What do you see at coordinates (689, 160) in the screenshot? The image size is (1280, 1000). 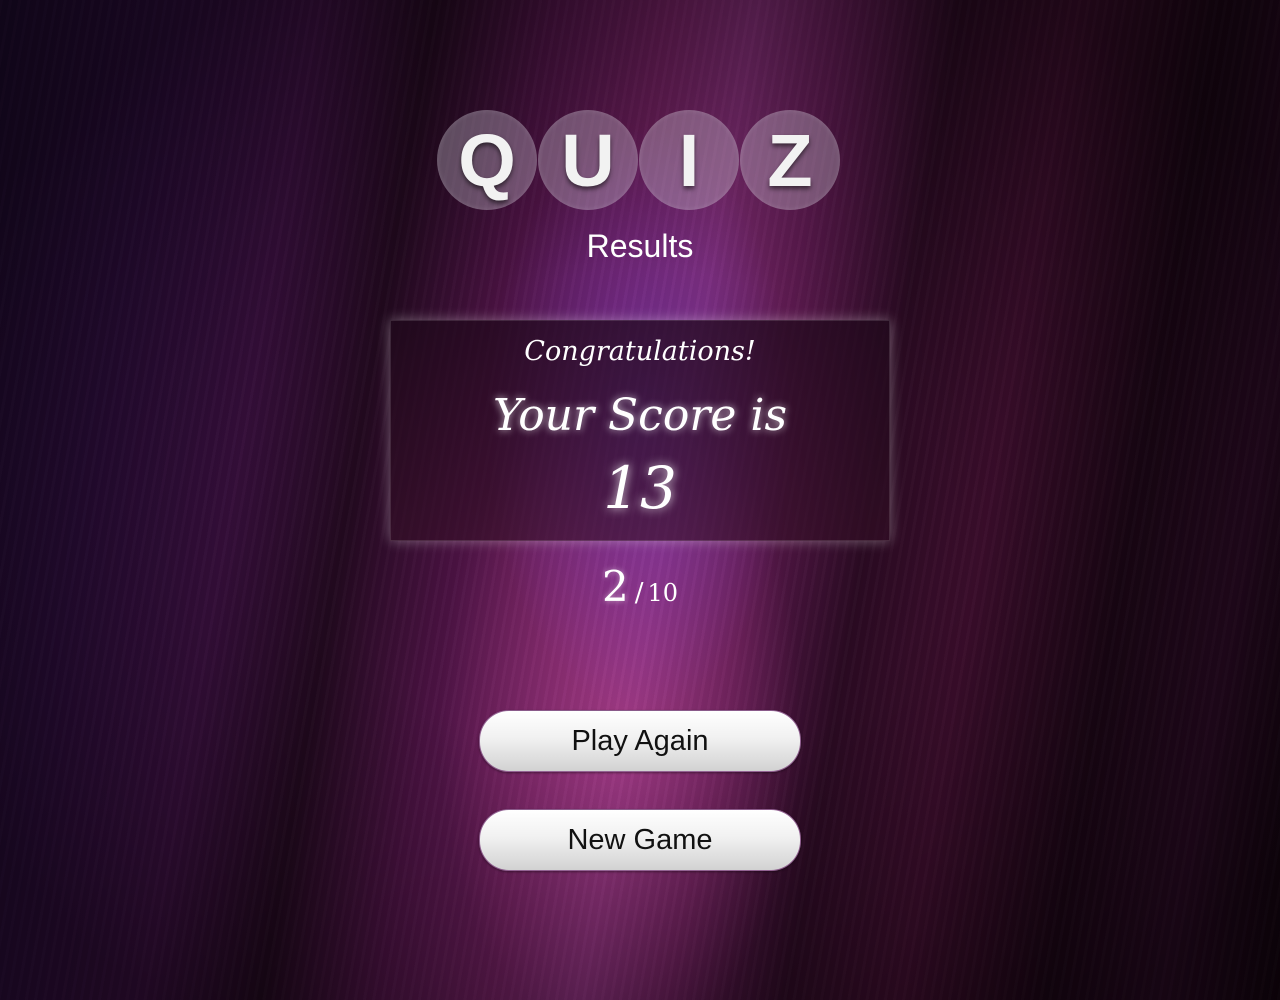 I see `logo-letter: I` at bounding box center [689, 160].